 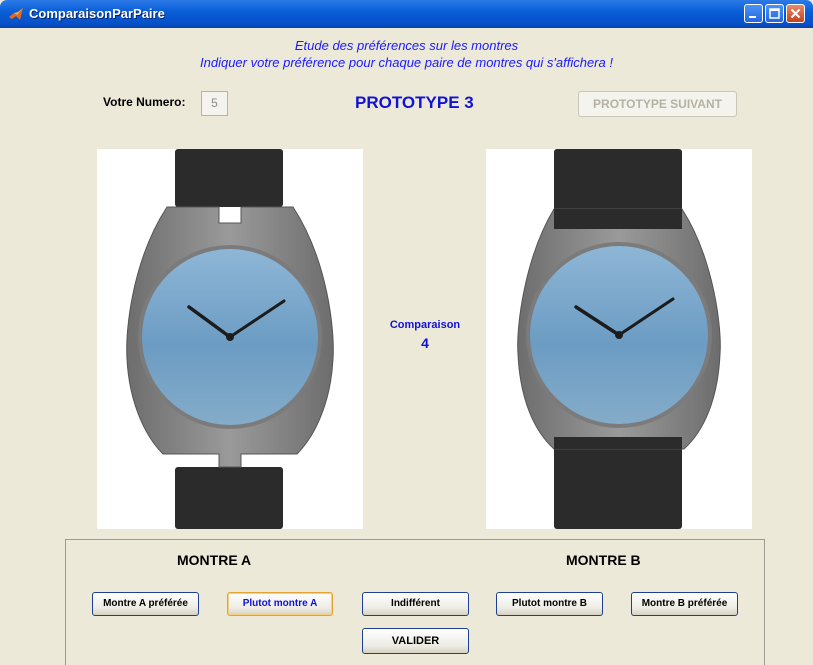 I want to click on montre-b-preferred-button: Montre B préférée, so click(x=684, y=604).